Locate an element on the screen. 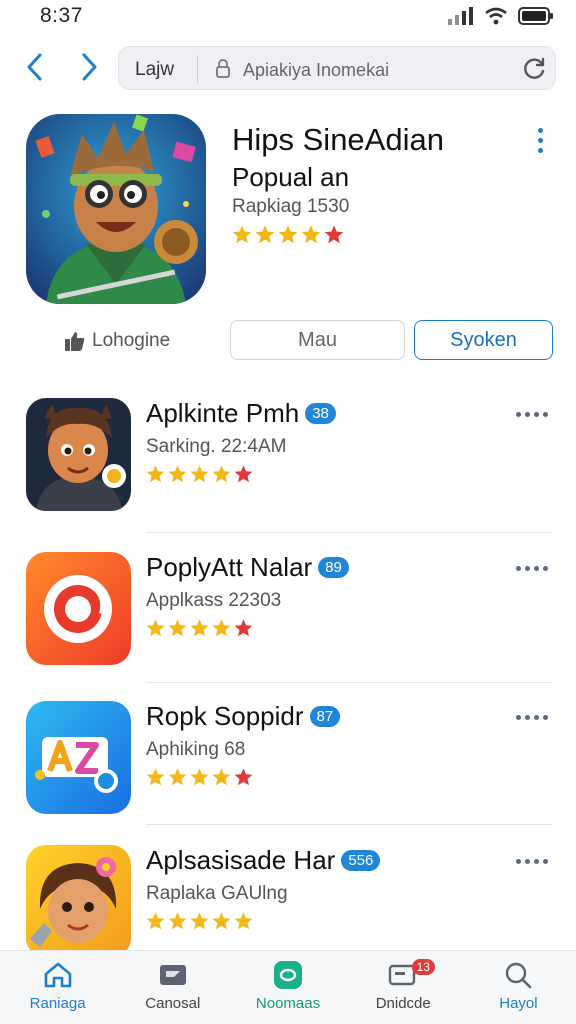  hero-rating-stars is located at coordinates (288, 235).